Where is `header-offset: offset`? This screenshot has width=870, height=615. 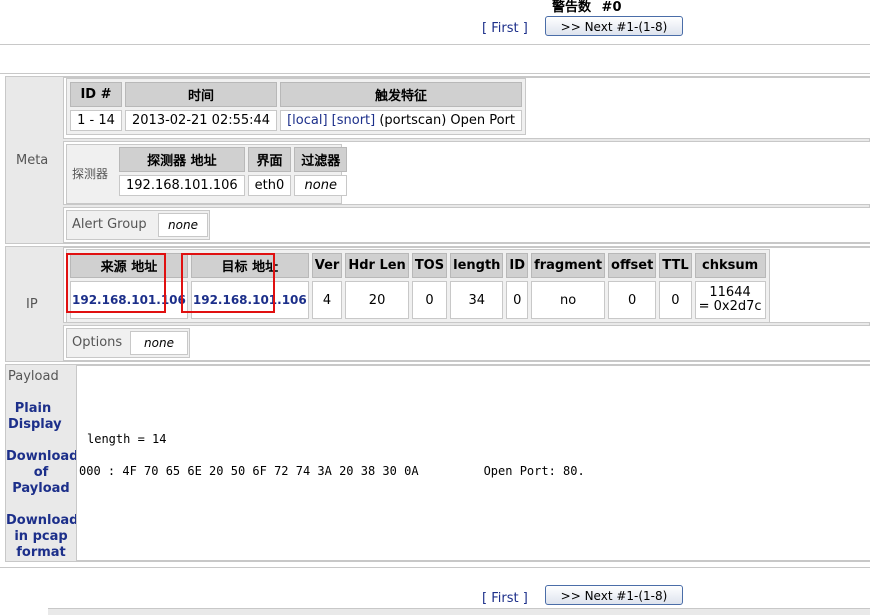 header-offset: offset is located at coordinates (632, 265).